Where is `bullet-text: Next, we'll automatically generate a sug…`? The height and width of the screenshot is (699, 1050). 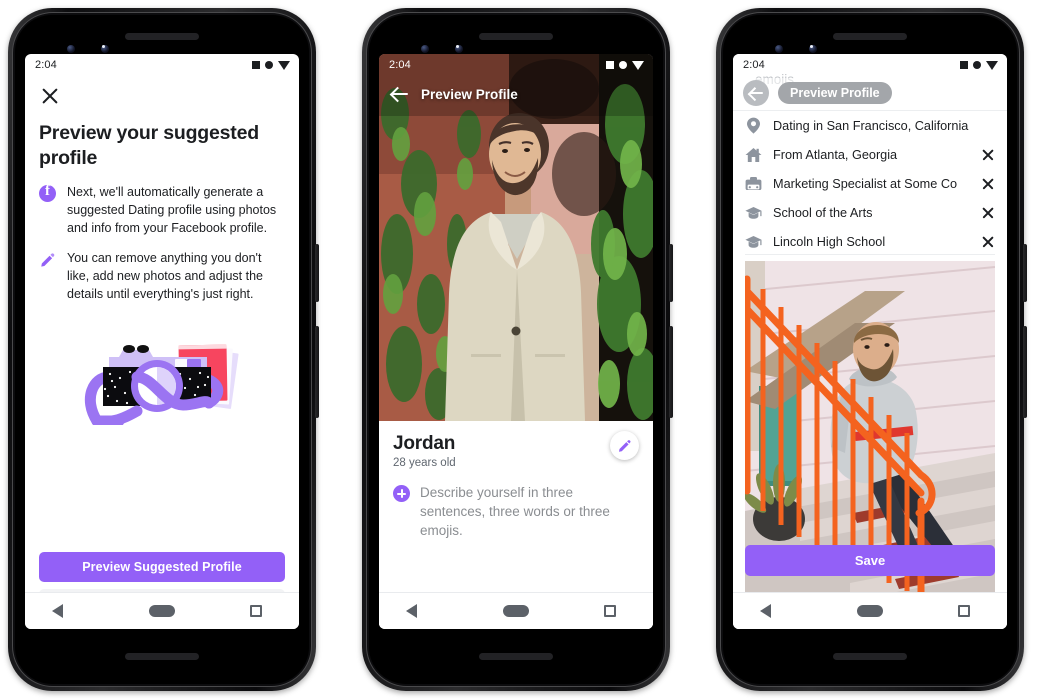 bullet-text: Next, we'll automatically generate a sug… is located at coordinates (172, 210).